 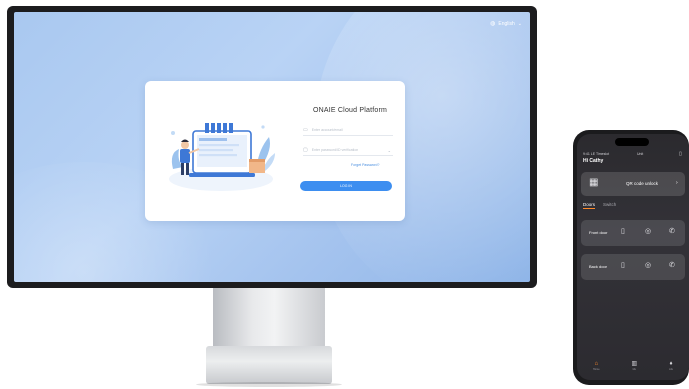 I want to click on qr-code-icon: ▦, so click(x=594, y=182).